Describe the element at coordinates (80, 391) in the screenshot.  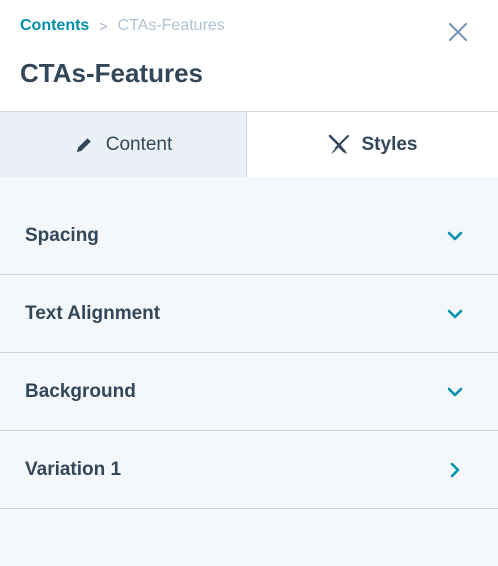
I see `section-label: Background` at that location.